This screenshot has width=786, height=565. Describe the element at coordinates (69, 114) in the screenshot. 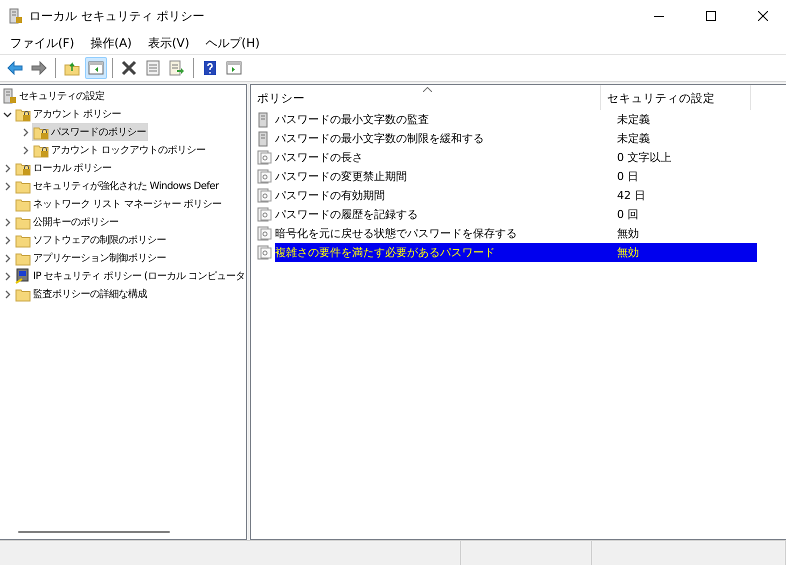

I see `tree-item: アカウント ポリシー` at that location.